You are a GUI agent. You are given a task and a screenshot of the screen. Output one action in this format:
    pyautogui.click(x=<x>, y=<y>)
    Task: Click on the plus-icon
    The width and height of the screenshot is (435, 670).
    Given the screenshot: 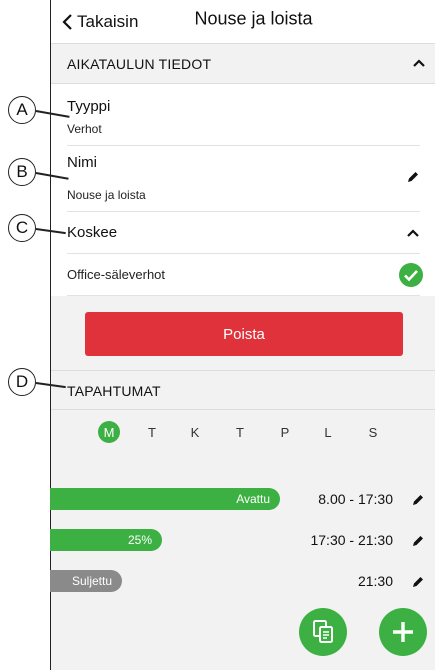 What is the action you would take?
    pyautogui.click(x=403, y=632)
    